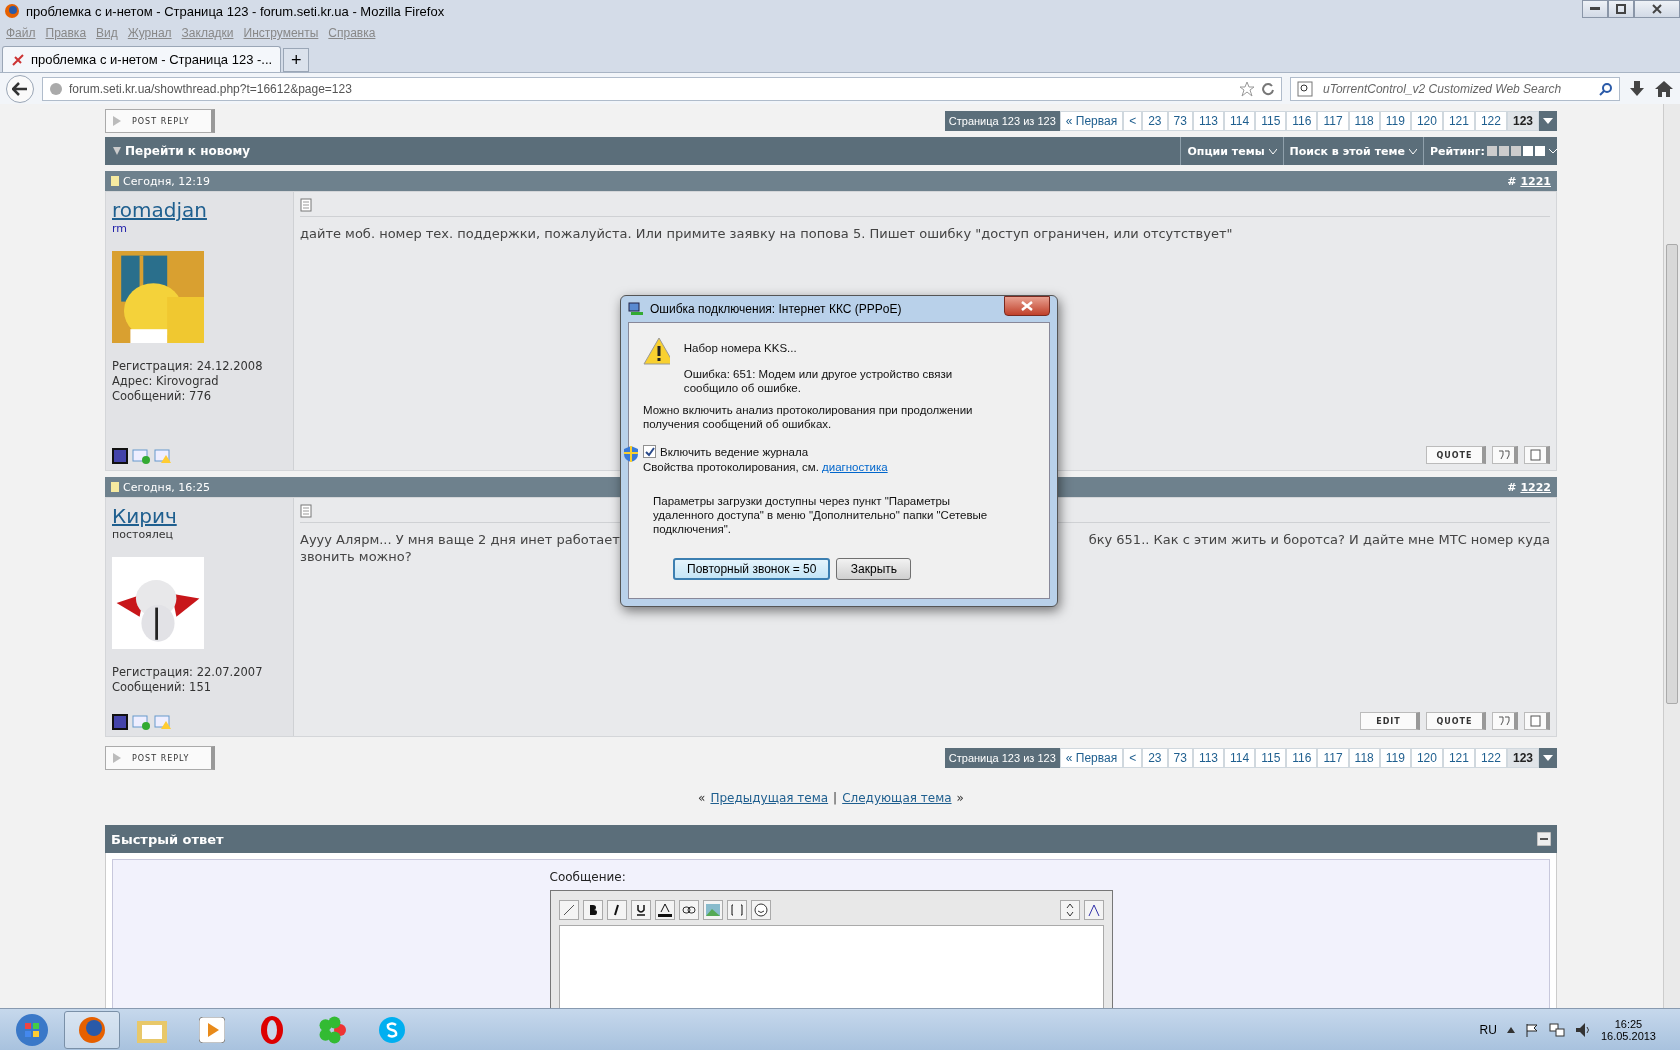 Image resolution: width=1680 pixels, height=1050 pixels. Describe the element at coordinates (1268, 88) in the screenshot. I see `reload-icon` at that location.